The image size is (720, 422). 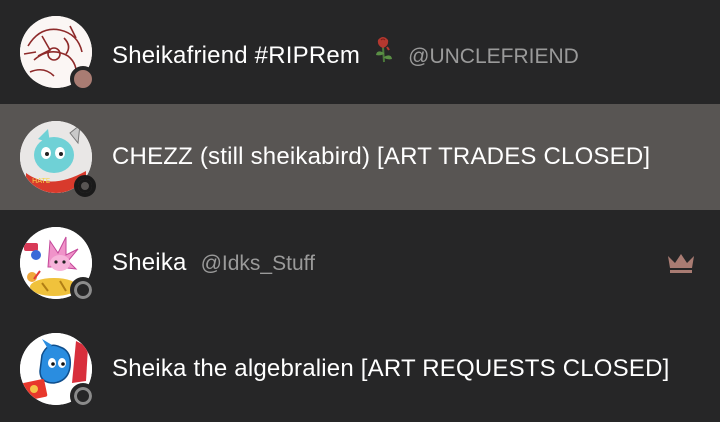 I want to click on status-away-indicator, so click(x=83, y=79).